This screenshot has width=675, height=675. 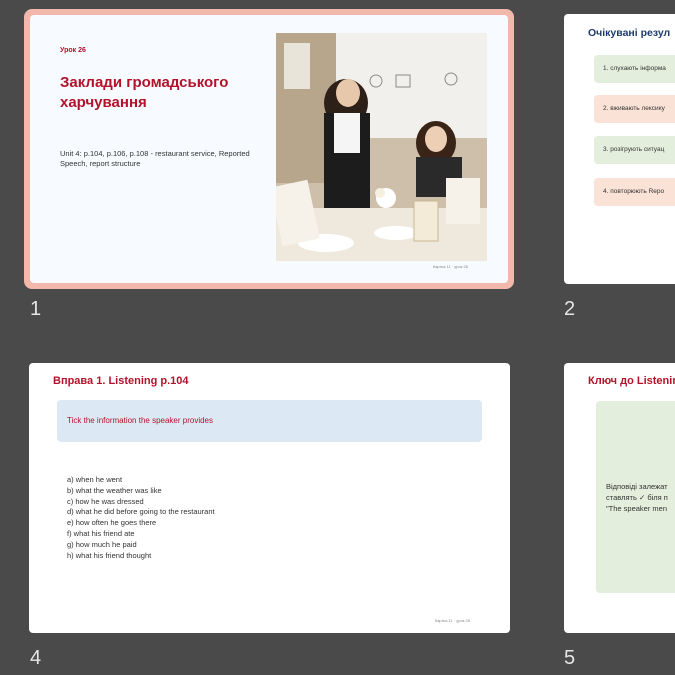 I want to click on list-item: f) what his friend ate, so click(x=101, y=533).